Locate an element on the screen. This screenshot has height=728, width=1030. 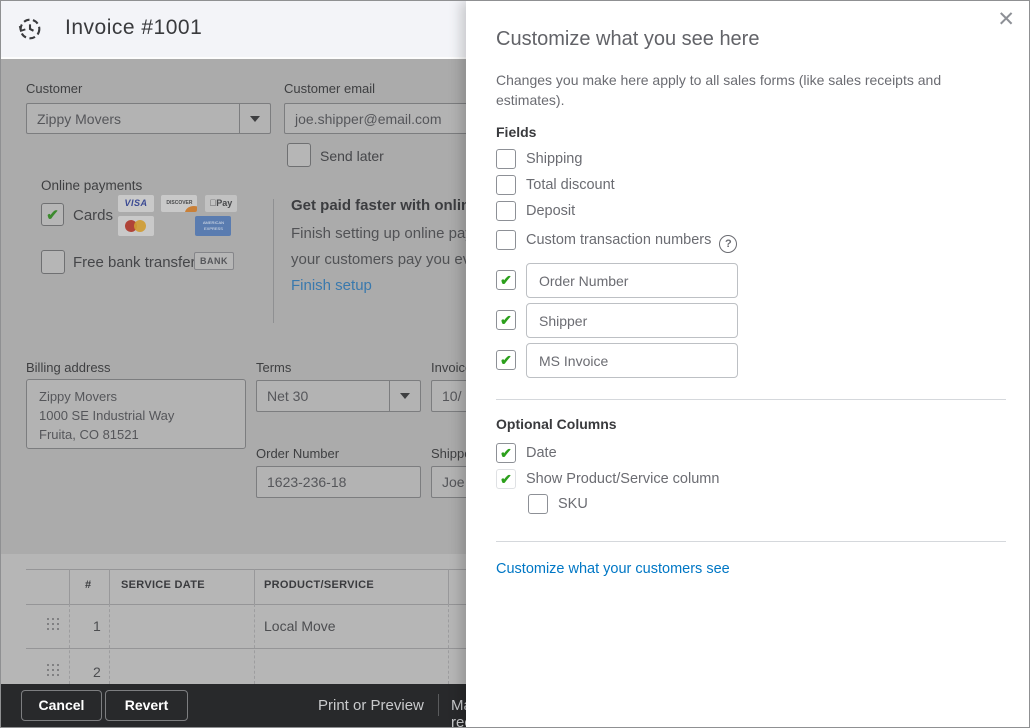
cards-label: Cards is located at coordinates (93, 215).